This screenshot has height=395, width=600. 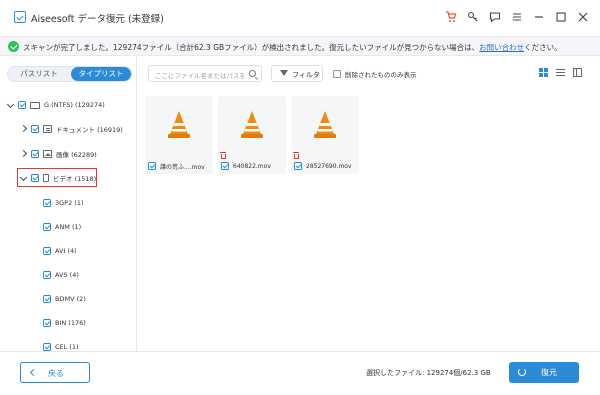 I want to click on category-label: ドキュメント (16919), so click(x=89, y=130).